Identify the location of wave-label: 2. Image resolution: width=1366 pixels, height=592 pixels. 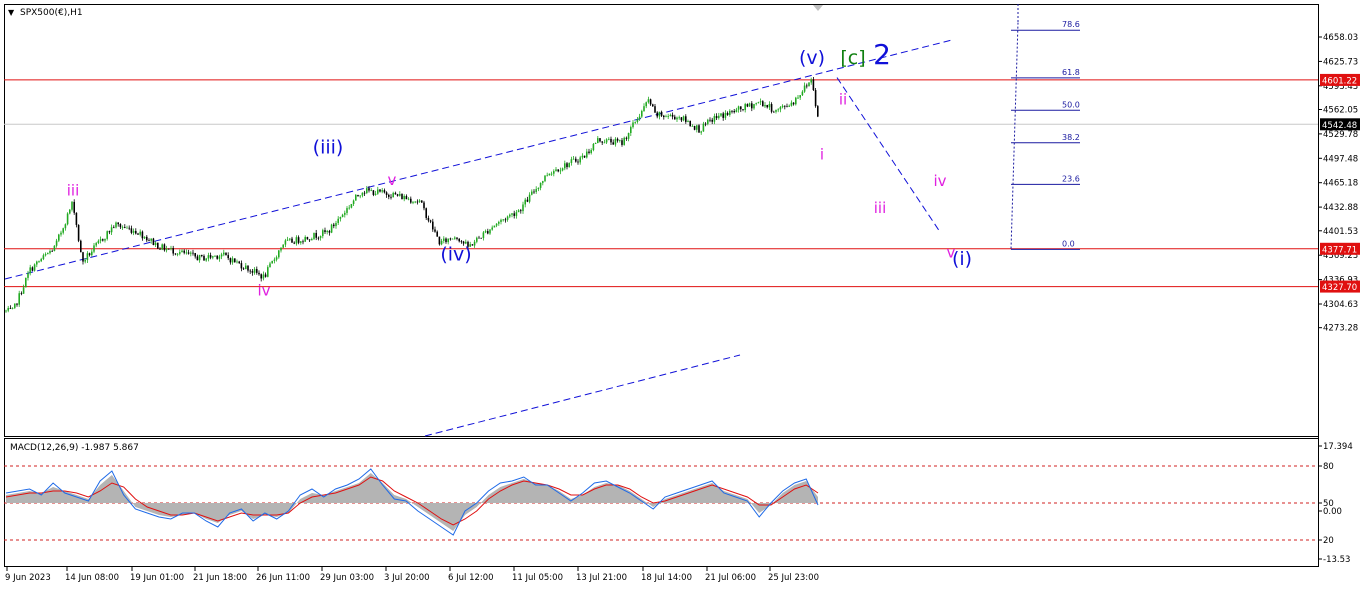
(882, 54).